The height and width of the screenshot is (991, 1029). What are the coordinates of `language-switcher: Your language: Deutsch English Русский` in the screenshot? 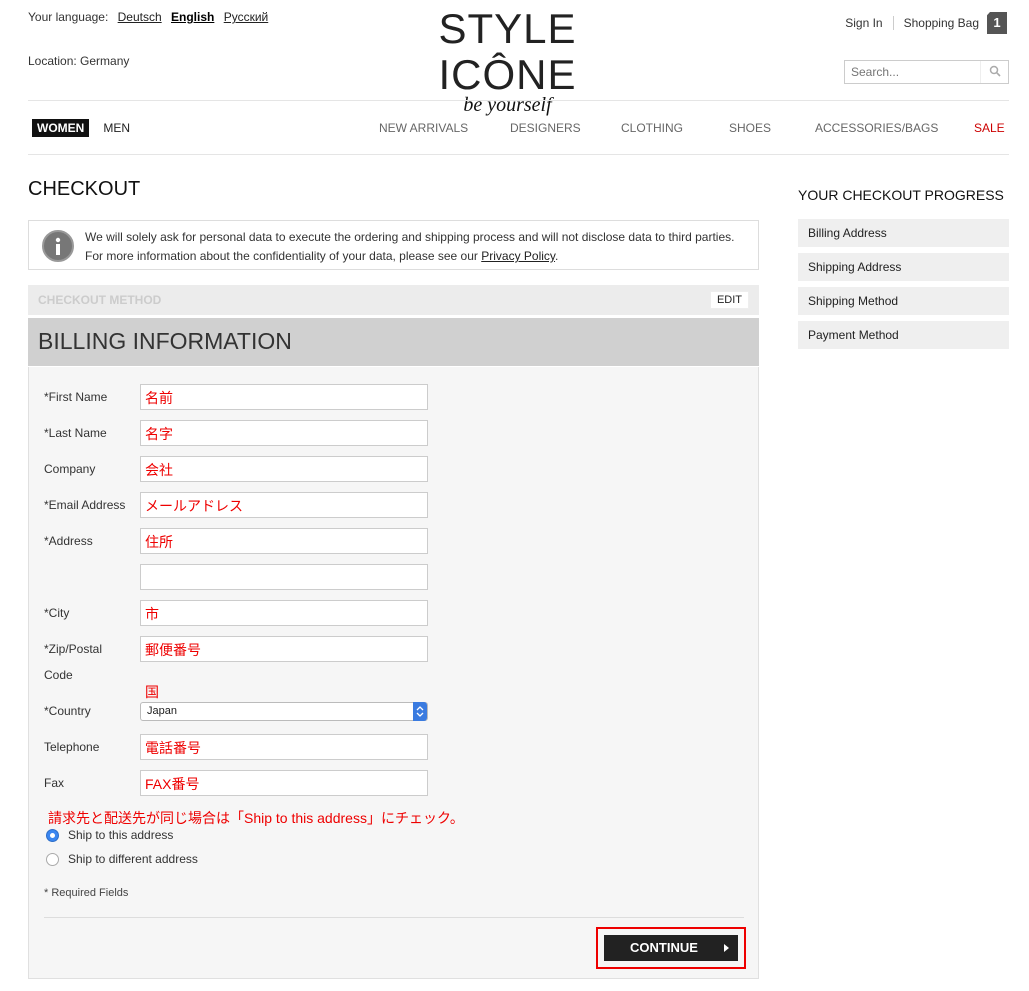 It's located at (148, 17).